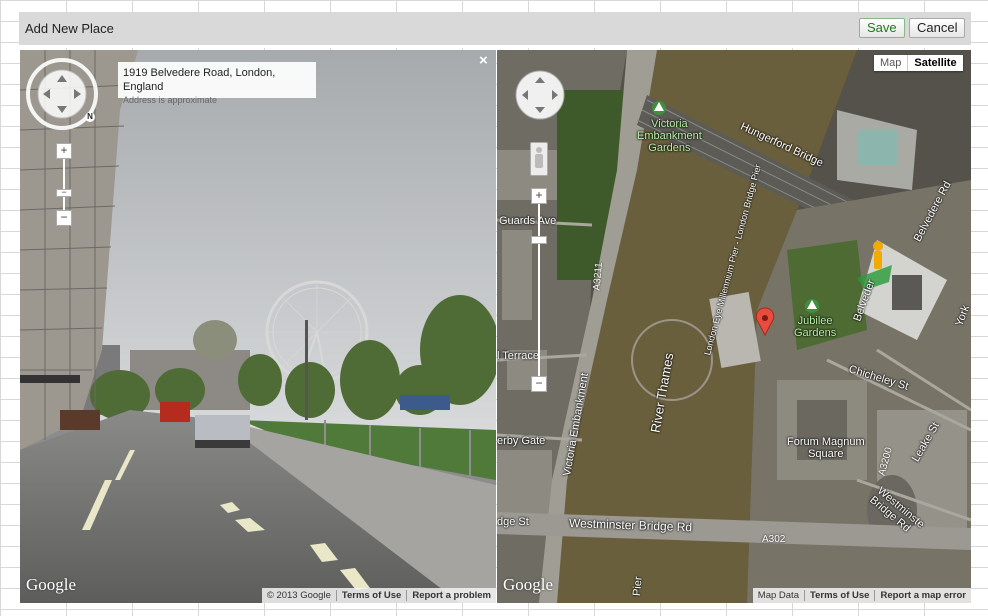 The height and width of the screenshot is (616, 988). What do you see at coordinates (370, 595) in the screenshot?
I see `terms-of-use-link: Terms of Use` at bounding box center [370, 595].